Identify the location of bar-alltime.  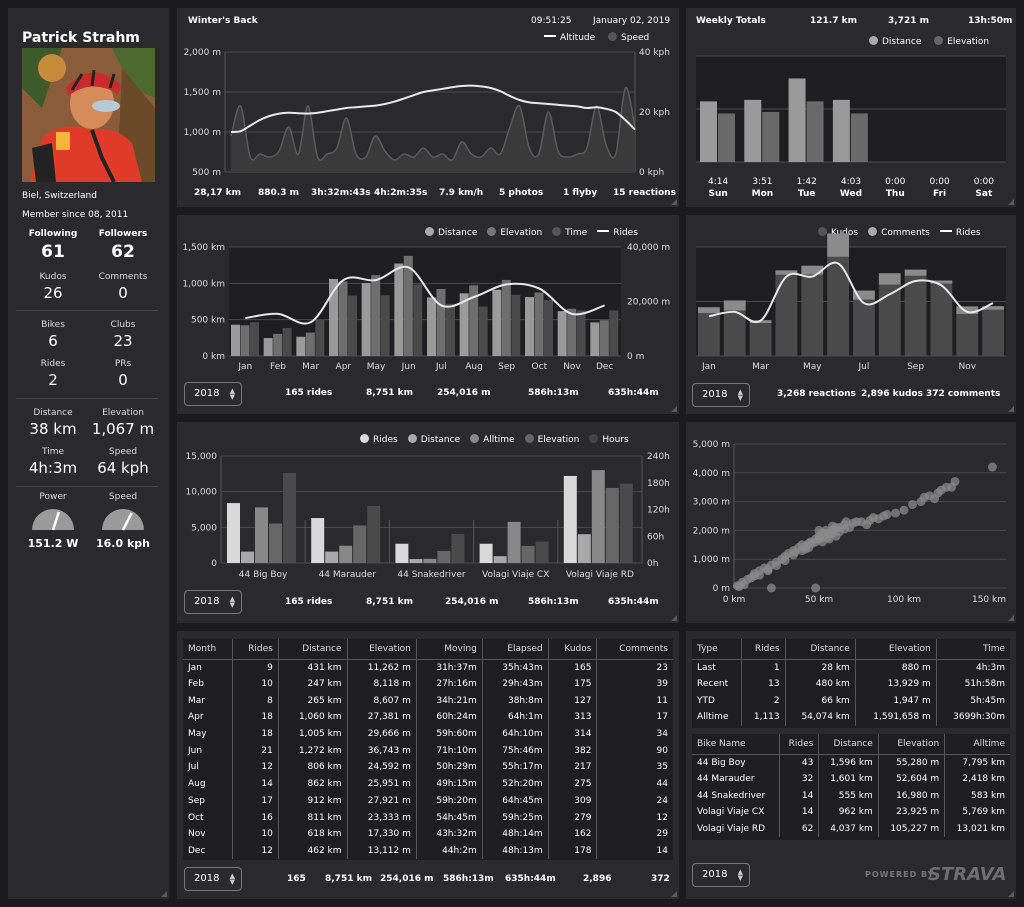
(430, 560).